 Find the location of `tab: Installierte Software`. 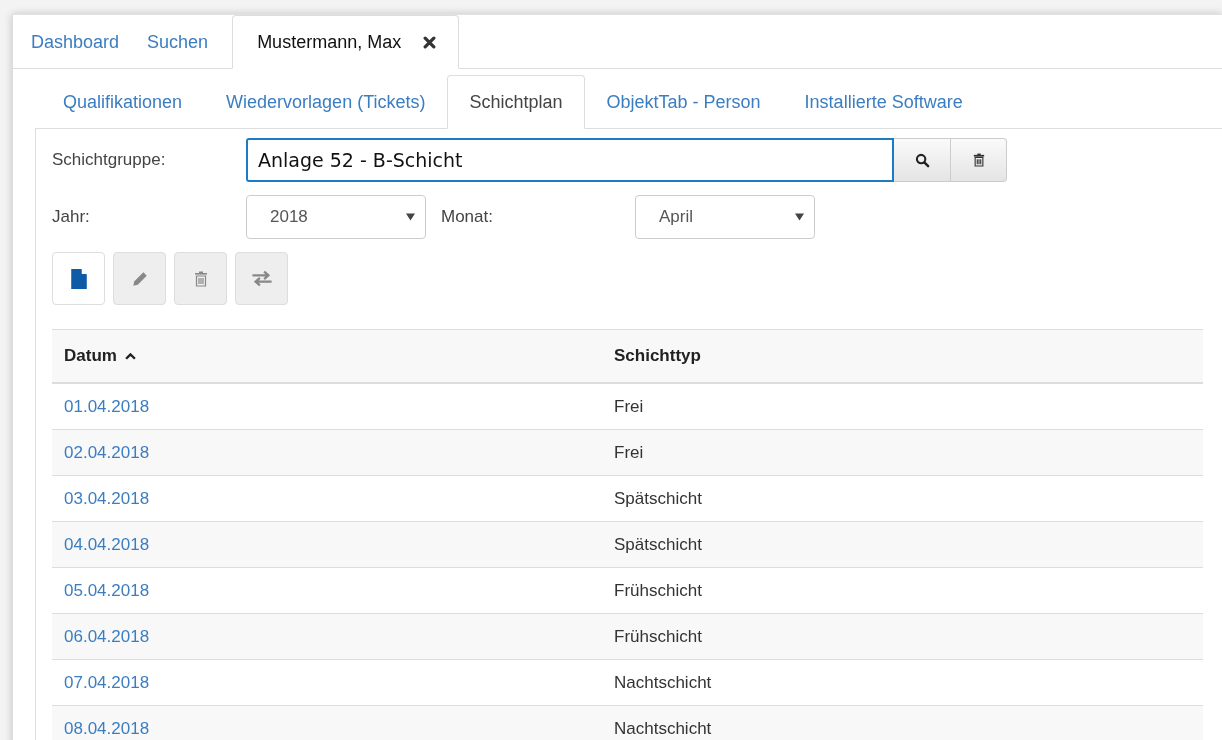

tab: Installierte Software is located at coordinates (883, 102).